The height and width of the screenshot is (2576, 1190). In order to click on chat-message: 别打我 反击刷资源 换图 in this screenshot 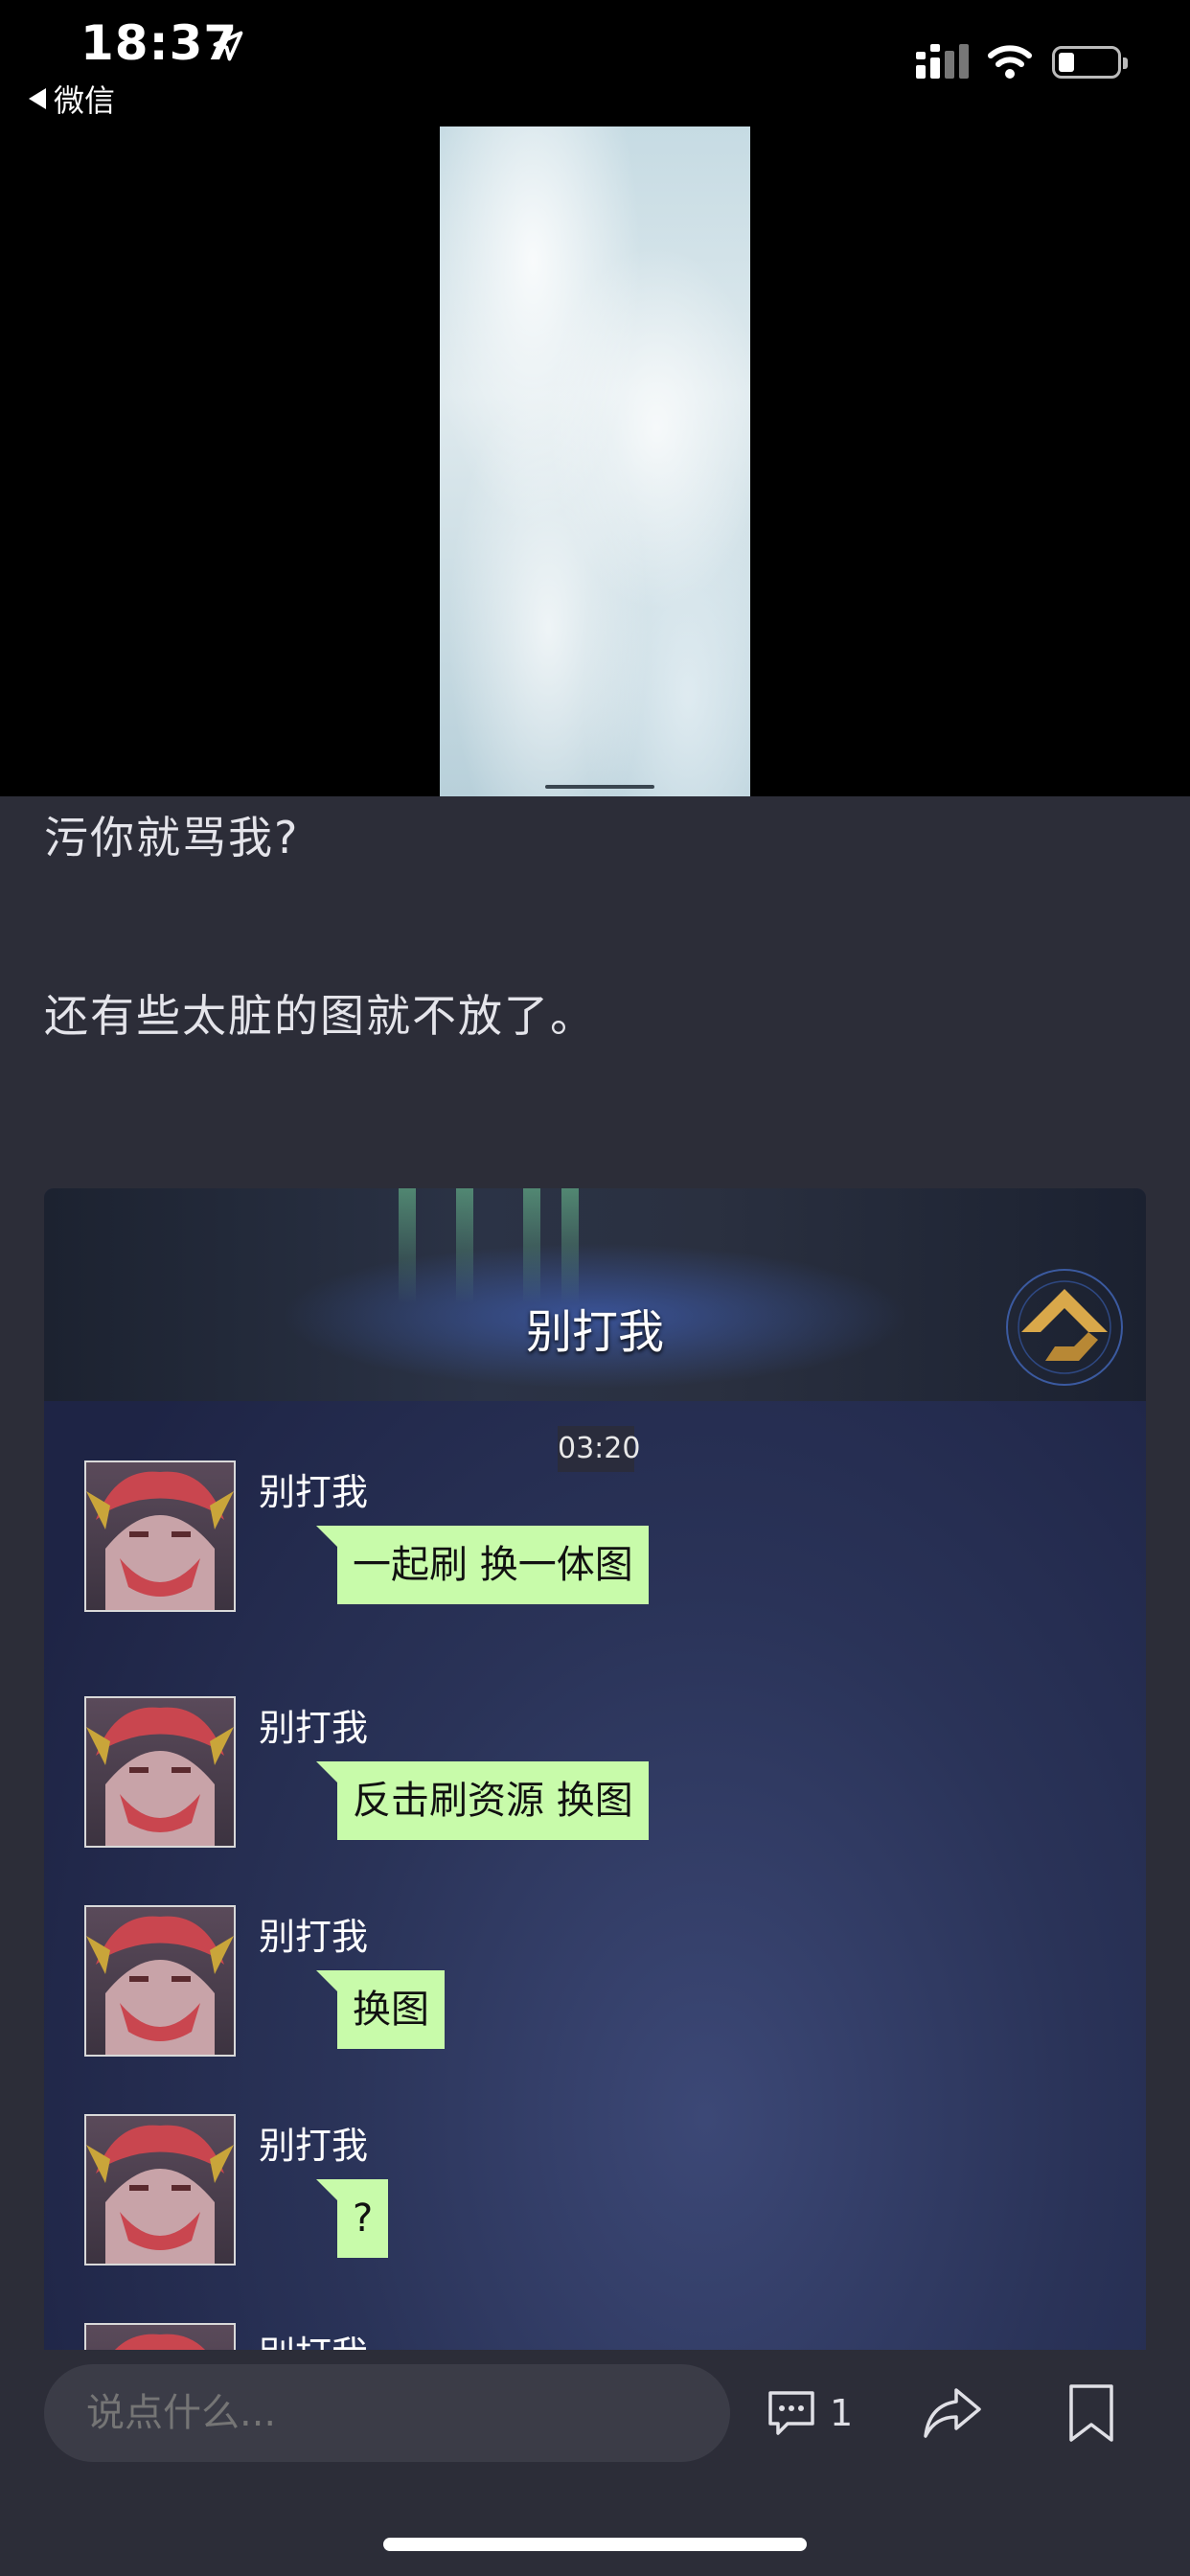, I will do `click(515, 1777)`.